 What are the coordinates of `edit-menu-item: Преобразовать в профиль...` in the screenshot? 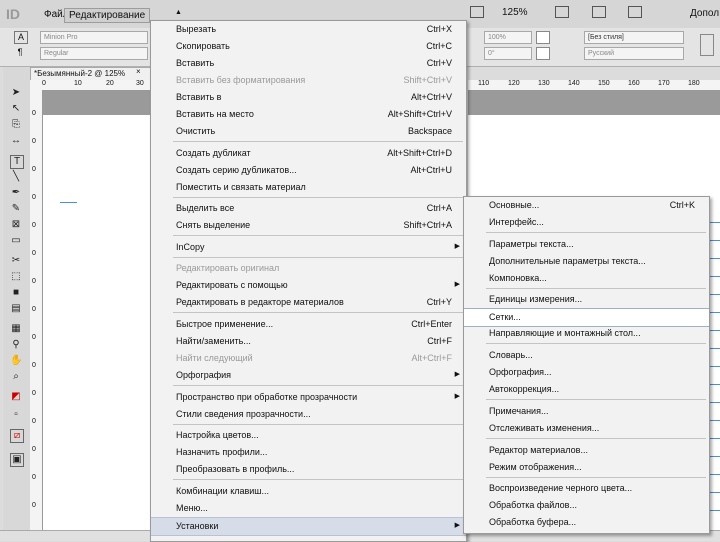 It's located at (308, 469).